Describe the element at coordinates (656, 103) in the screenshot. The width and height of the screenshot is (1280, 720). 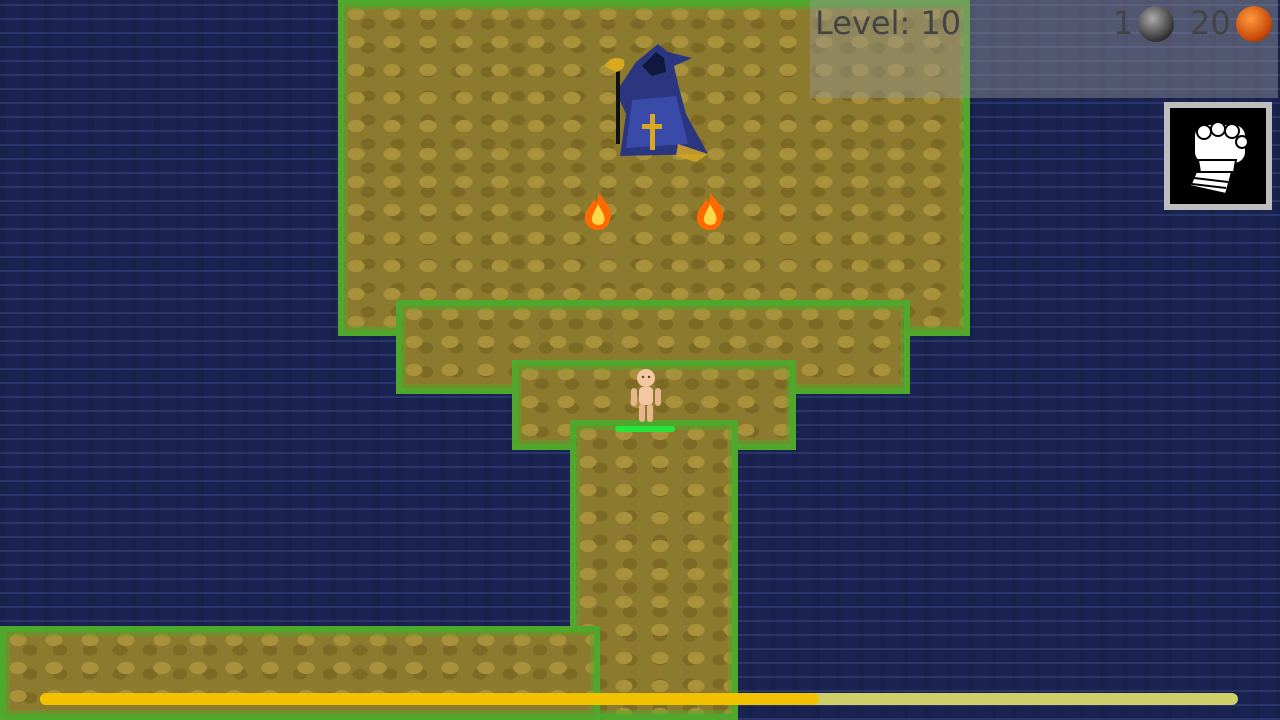
I see `dark-wizard-enemy` at that location.